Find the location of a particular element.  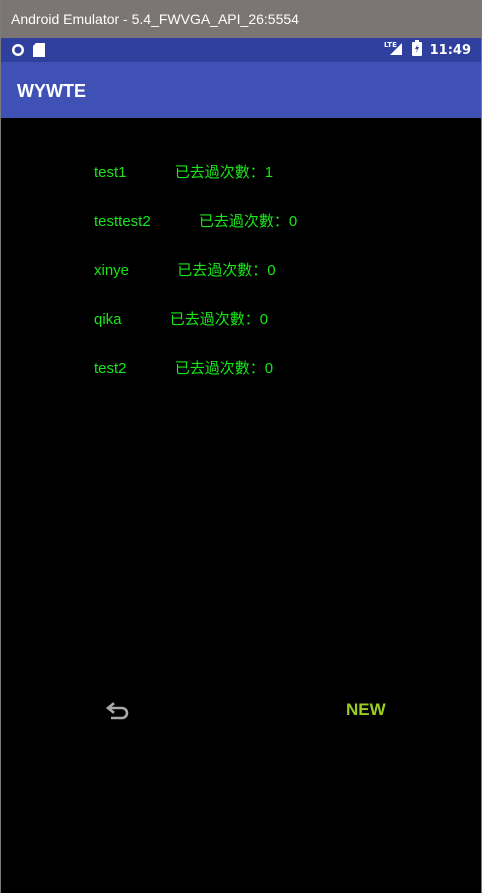

app-toolbar: WYWTE is located at coordinates (241, 90).